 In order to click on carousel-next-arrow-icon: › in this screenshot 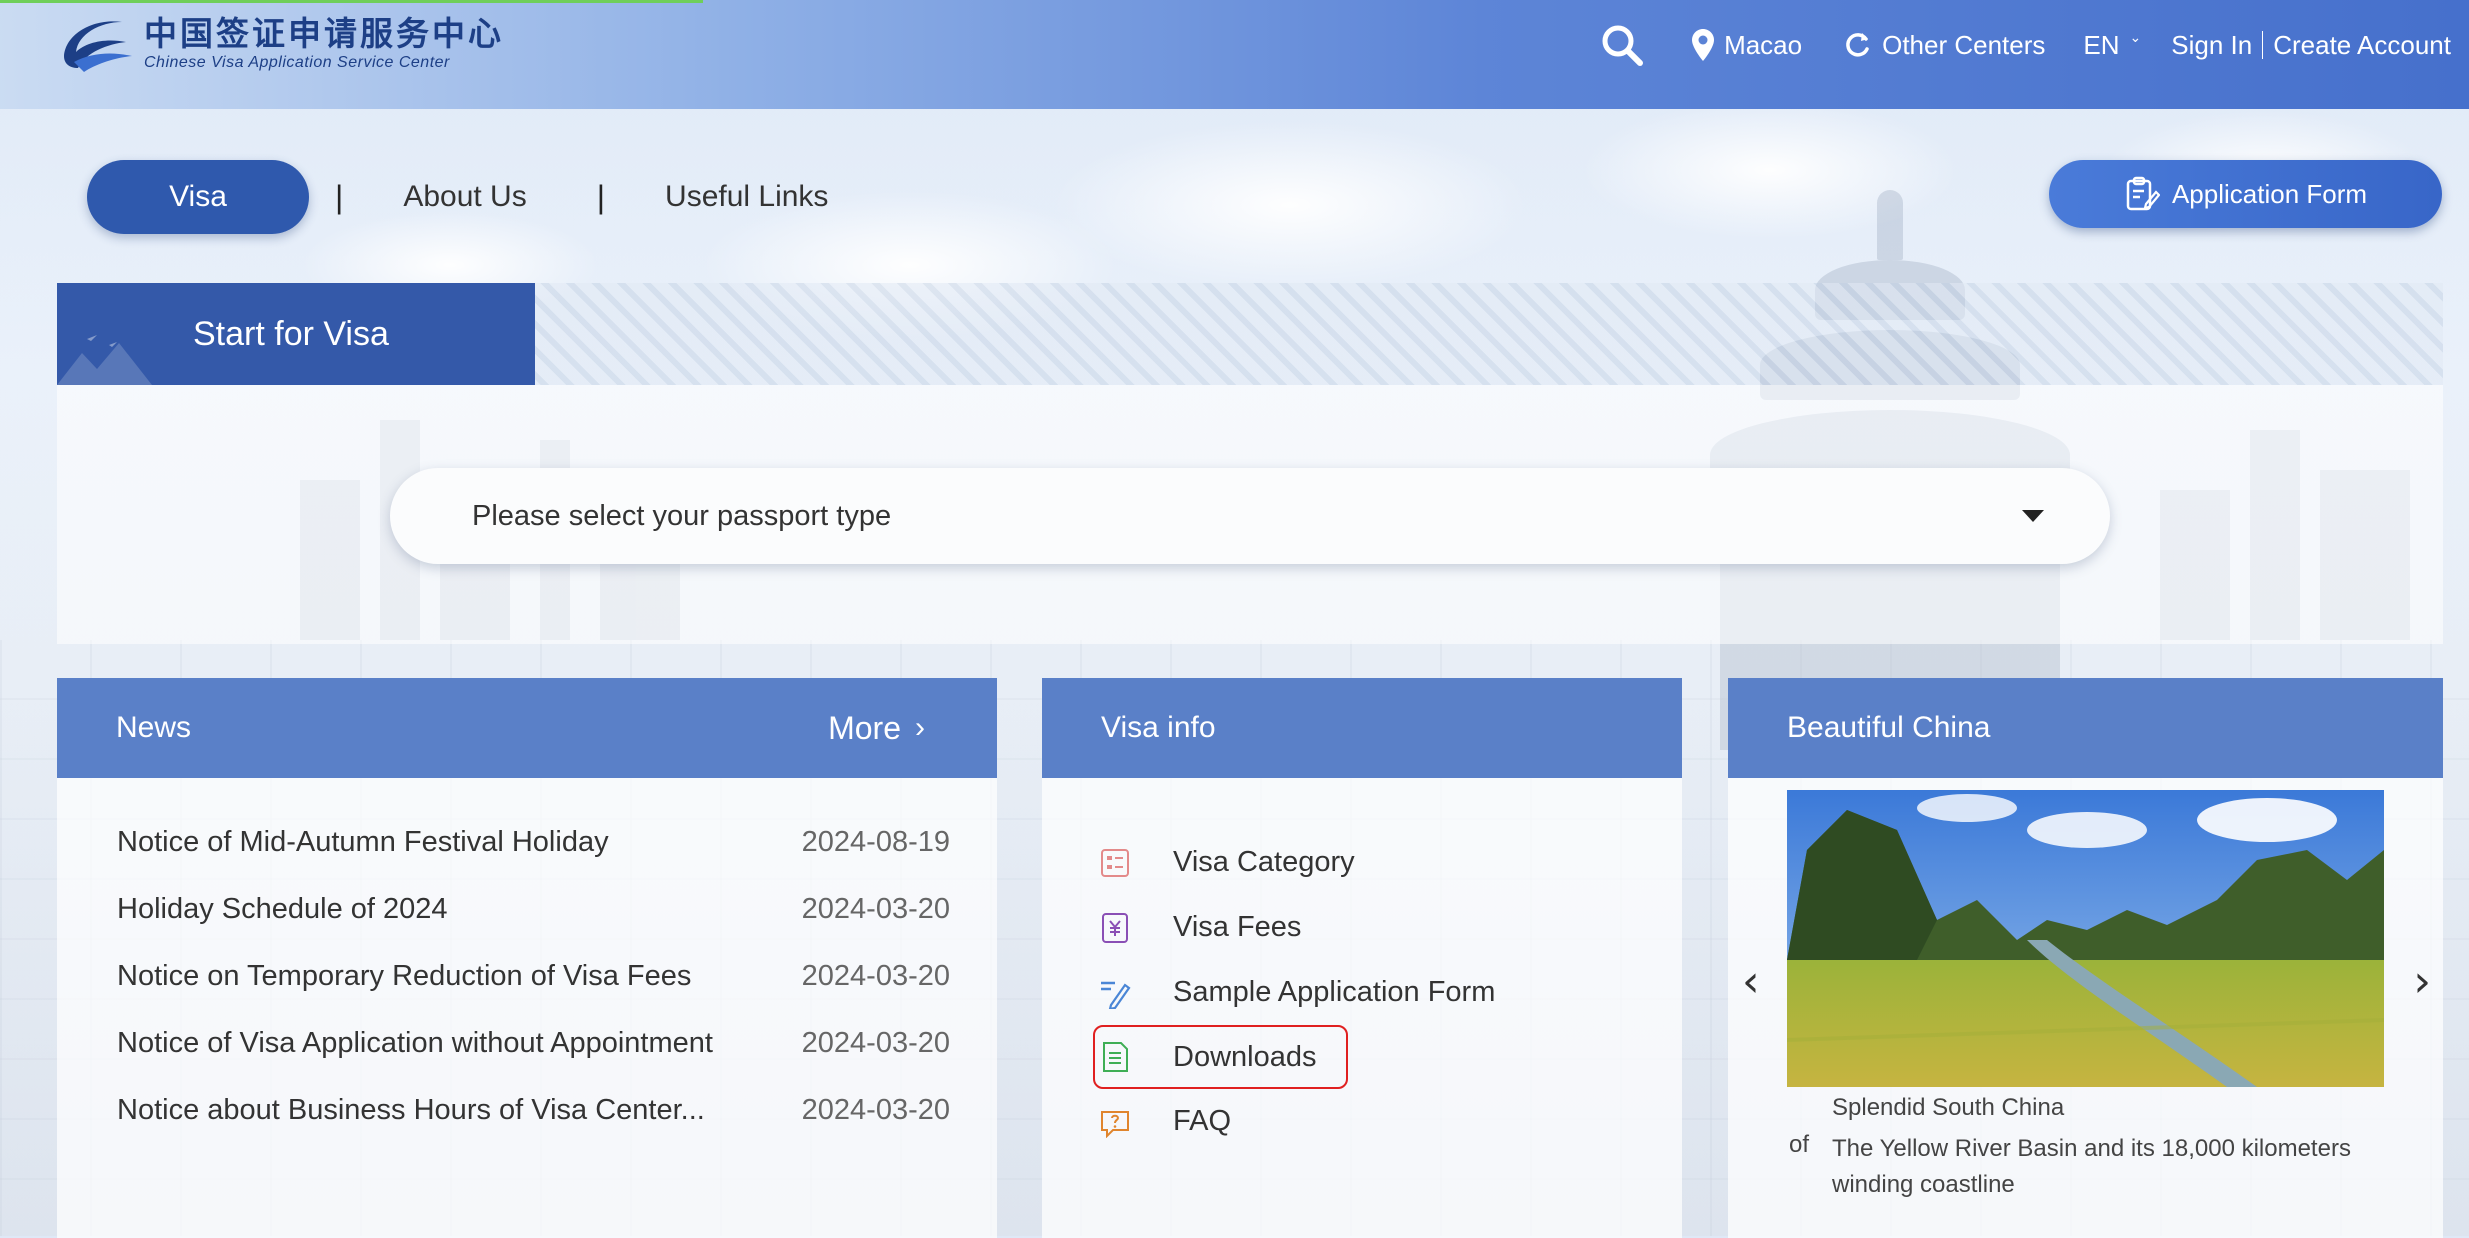, I will do `click(2422, 981)`.